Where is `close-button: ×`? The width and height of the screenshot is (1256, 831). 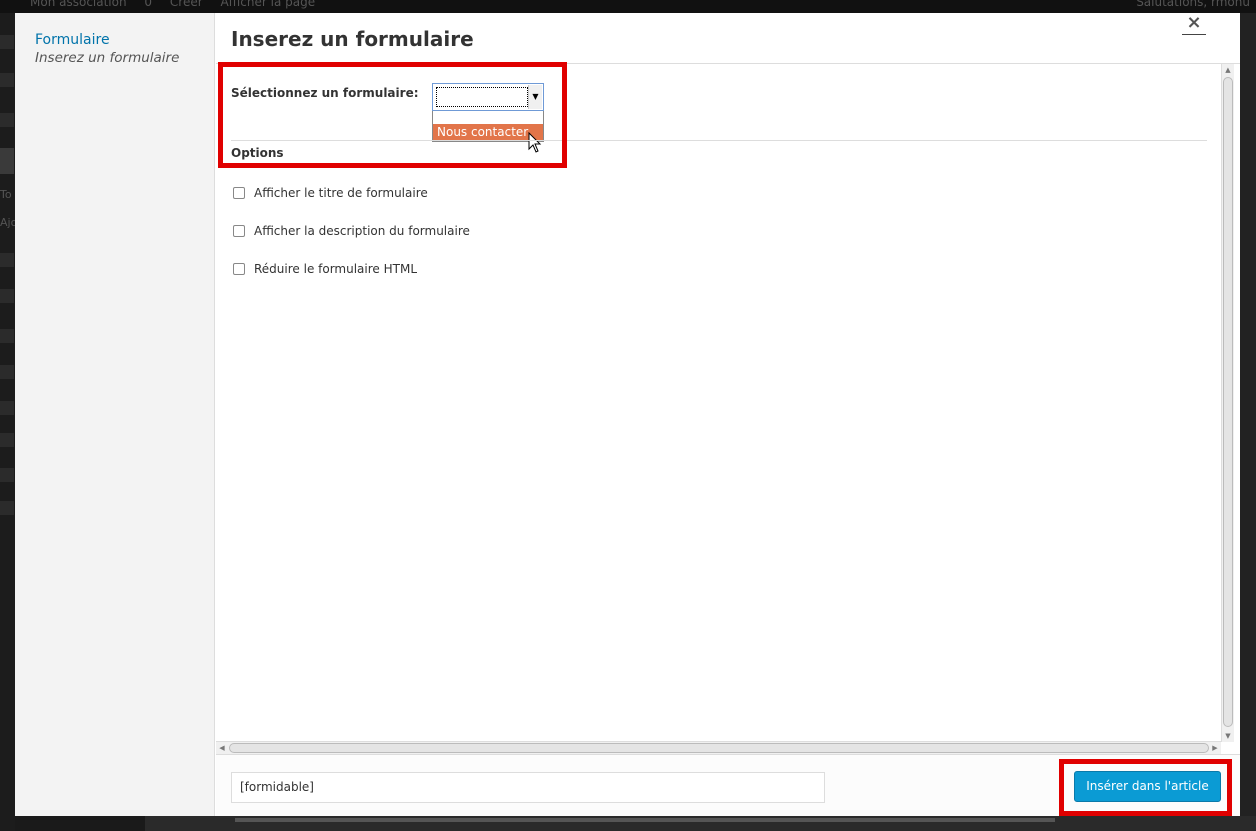
close-button: × is located at coordinates (1194, 24).